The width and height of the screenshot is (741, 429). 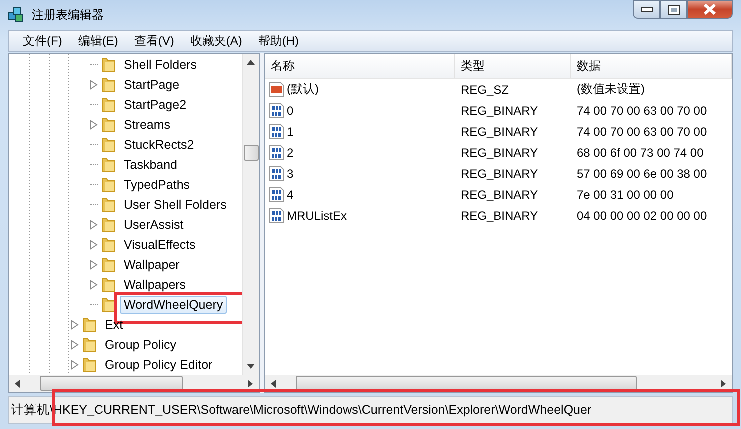 I want to click on tree-item: TypedPaths, so click(x=157, y=185).